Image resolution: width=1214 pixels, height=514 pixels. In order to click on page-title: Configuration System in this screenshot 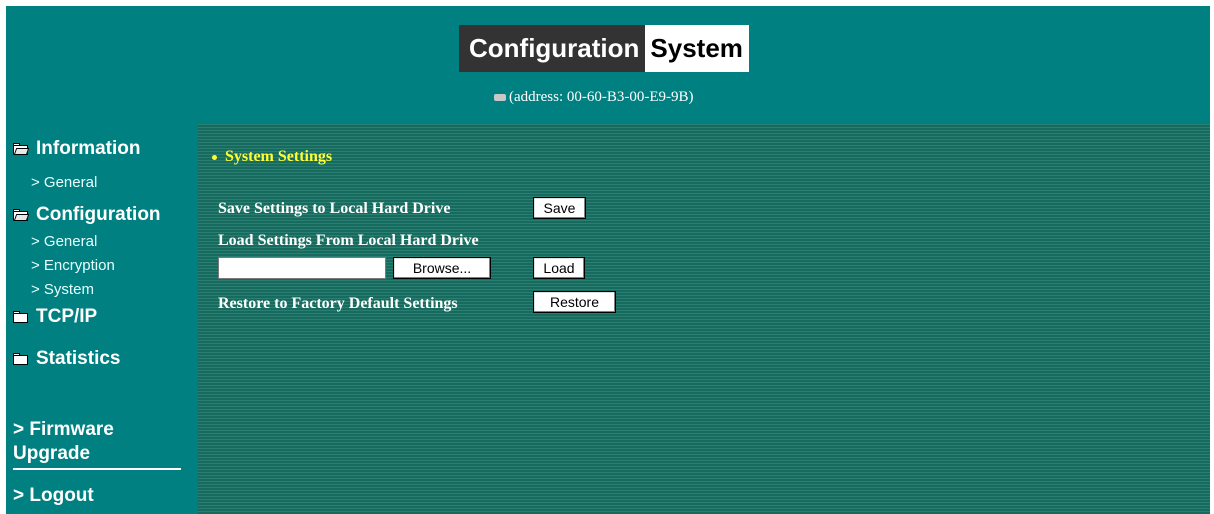, I will do `click(604, 48)`.